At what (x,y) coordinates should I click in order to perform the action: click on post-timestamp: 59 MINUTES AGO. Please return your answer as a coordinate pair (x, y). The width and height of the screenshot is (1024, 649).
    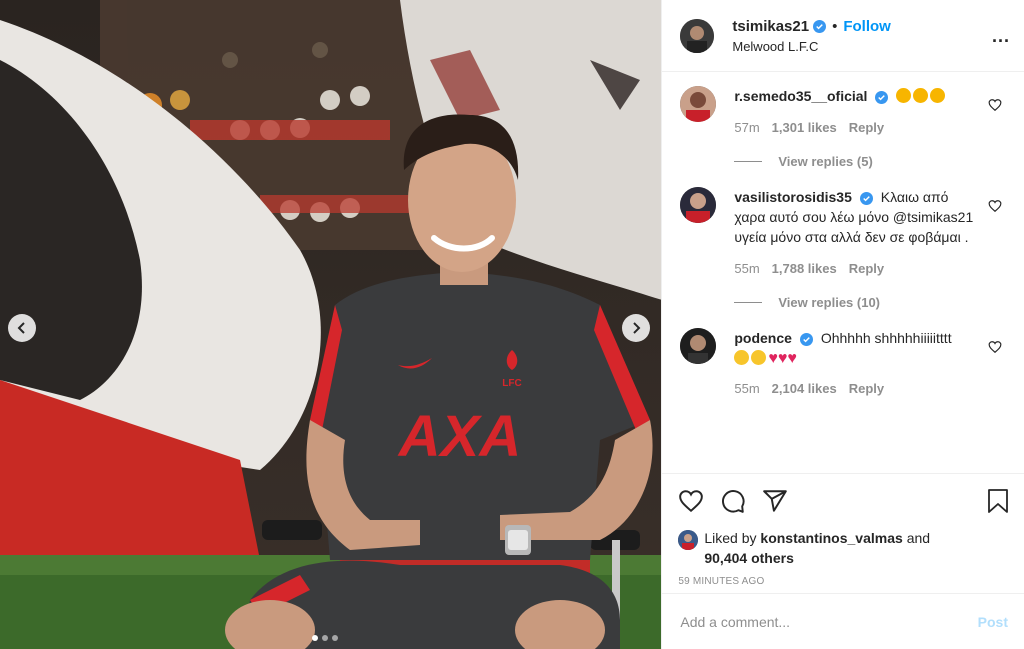
    Looking at the image, I should click on (843, 581).